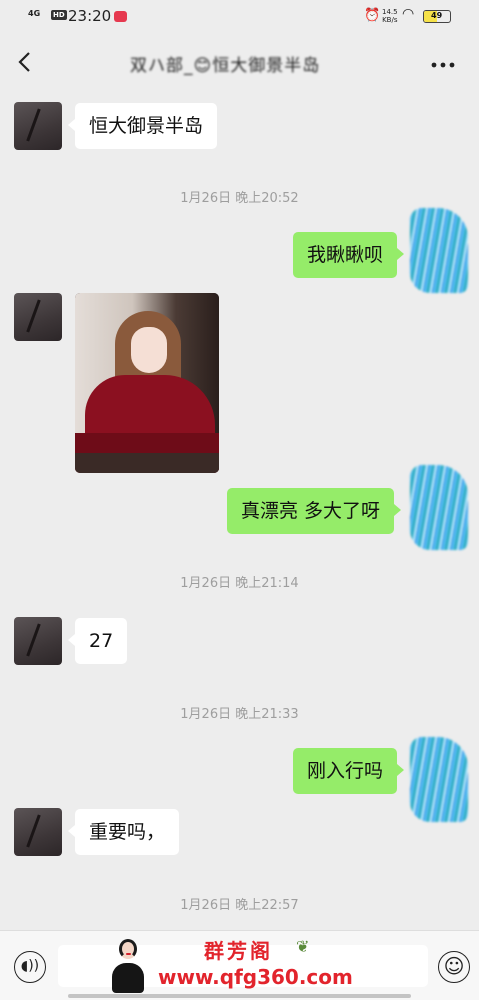 The image size is (479, 1000). I want to click on back-button, so click(26, 62).